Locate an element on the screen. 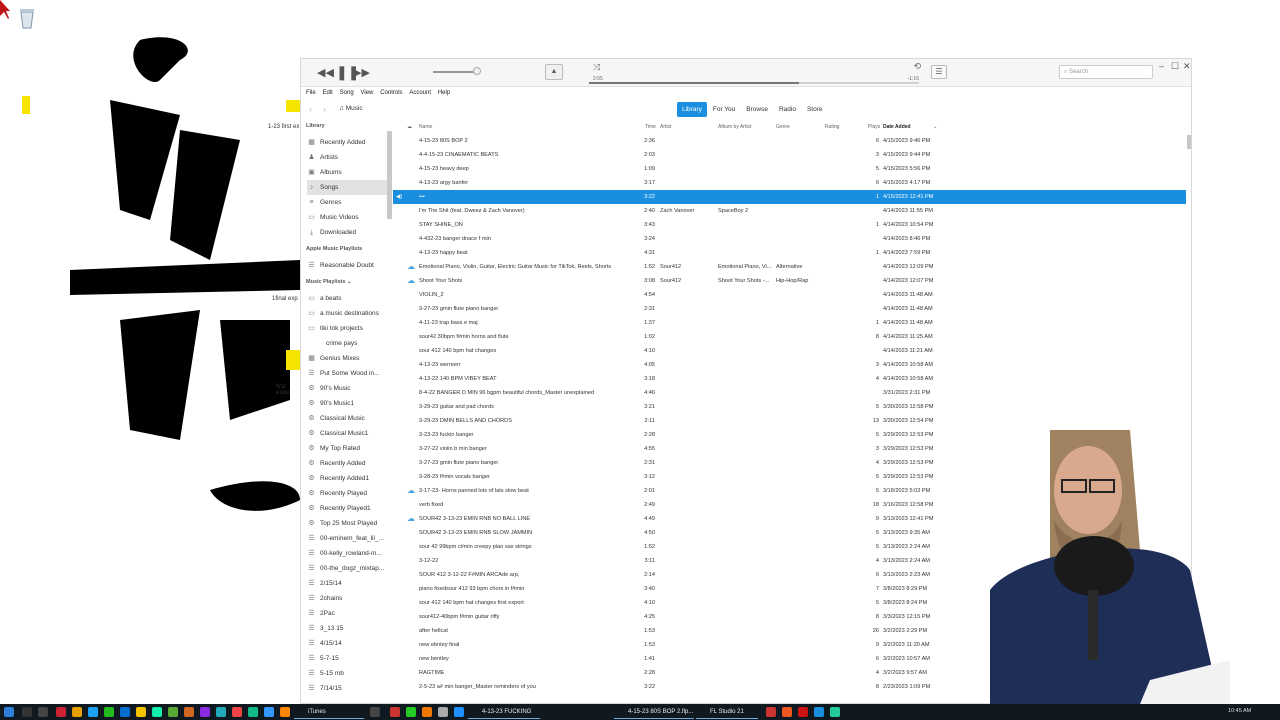 This screenshot has width=1280, height=720. repeat-icon: ⟲ is located at coordinates (917, 66).